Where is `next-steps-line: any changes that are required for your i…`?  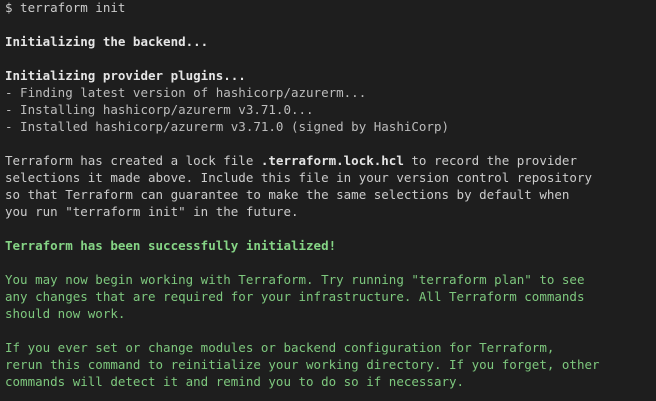 next-steps-line: any changes that are required for your i… is located at coordinates (295, 296).